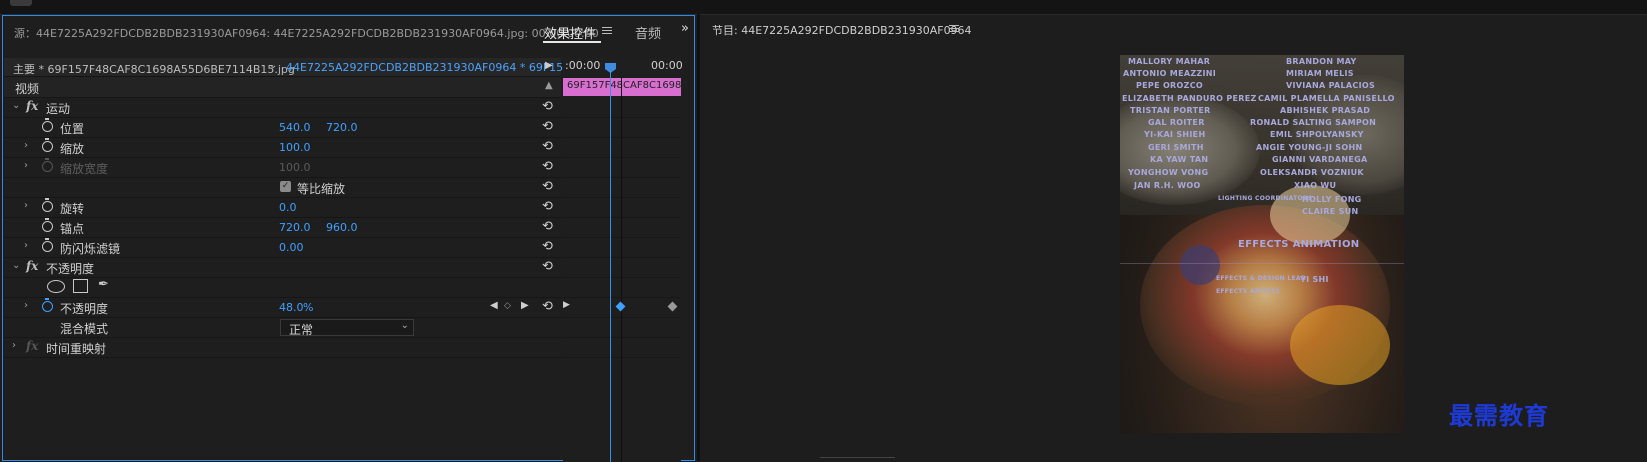  Describe the element at coordinates (572, 42) in the screenshot. I see `active-tab-underline` at that location.